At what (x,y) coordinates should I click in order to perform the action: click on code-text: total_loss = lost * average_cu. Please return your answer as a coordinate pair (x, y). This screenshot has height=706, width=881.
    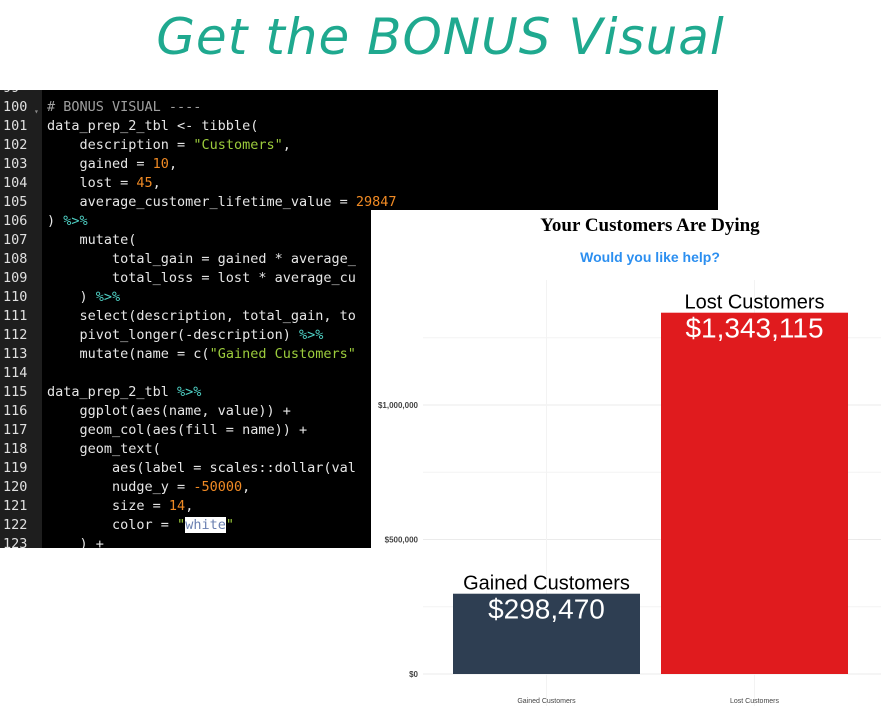
    Looking at the image, I should click on (201, 278).